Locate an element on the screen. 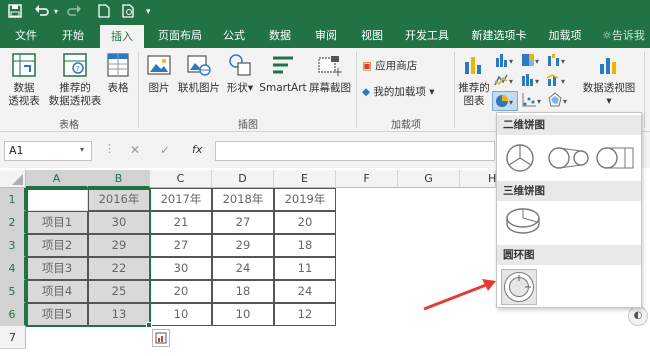  cell-a6: 项目5 is located at coordinates (57, 314).